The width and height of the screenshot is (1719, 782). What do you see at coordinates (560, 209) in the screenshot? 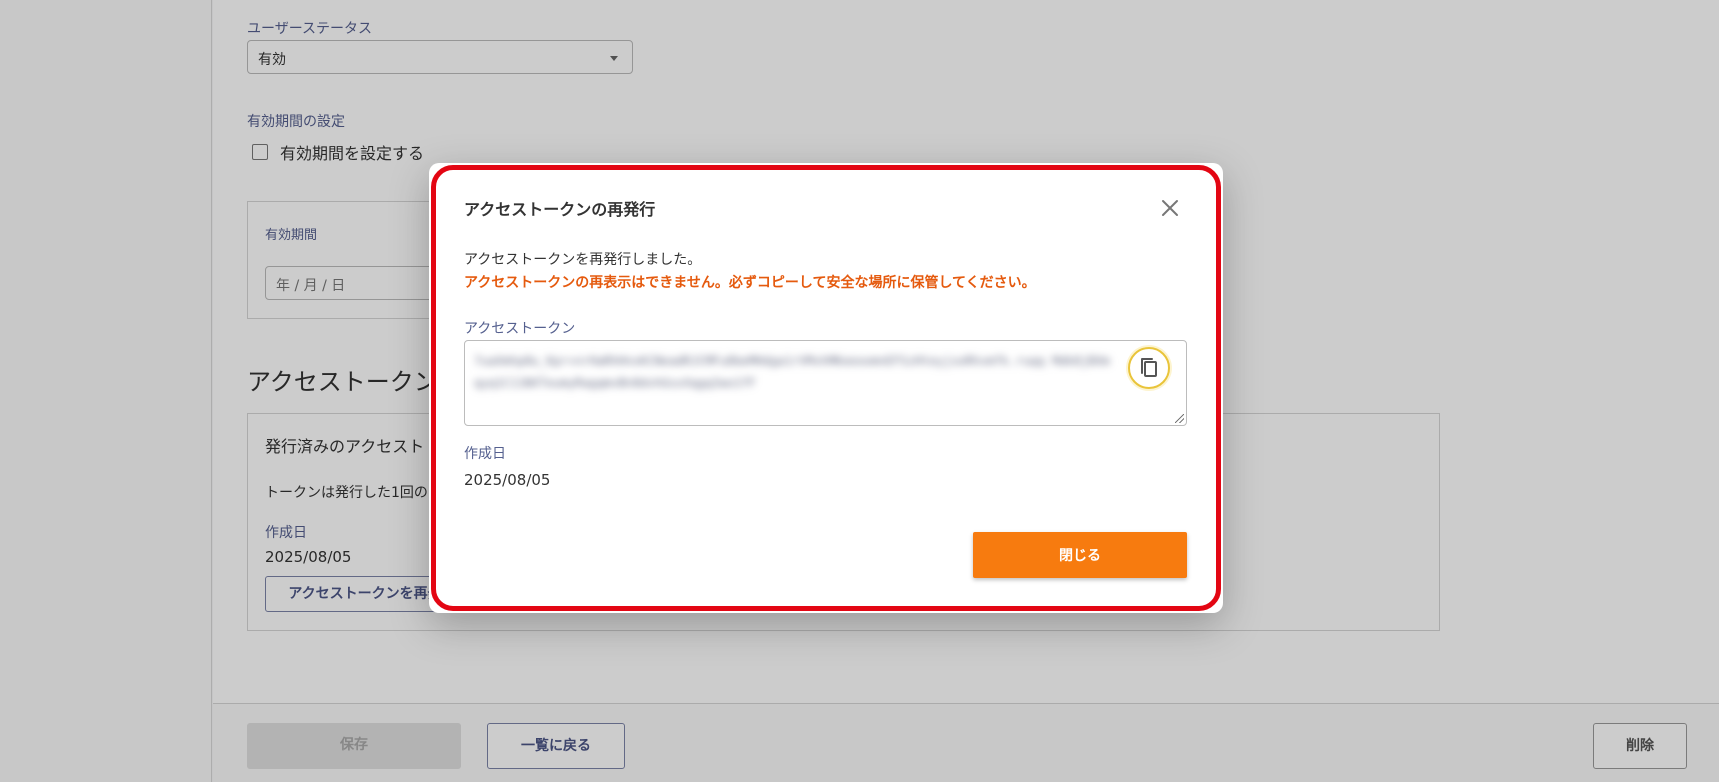
I see `dialog-title: アクセストークンの再発行` at bounding box center [560, 209].